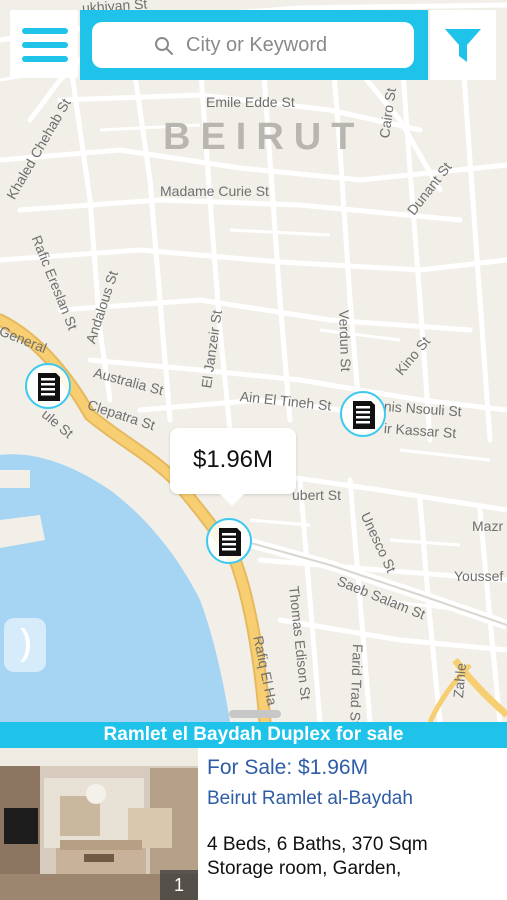 The height and width of the screenshot is (900, 507). I want to click on listing-details: 4 Beds, 6 Baths, 370 Sqm, so click(317, 844).